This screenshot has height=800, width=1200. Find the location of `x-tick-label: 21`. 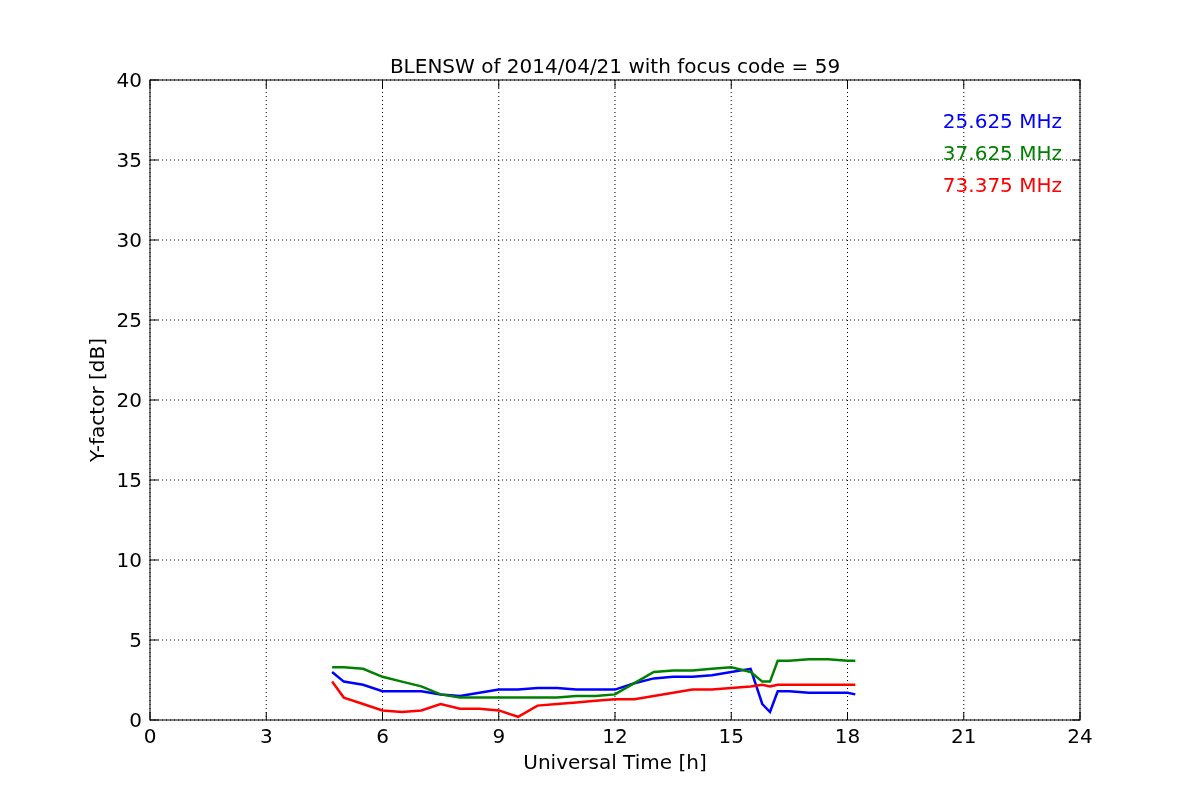

x-tick-label: 21 is located at coordinates (964, 736).